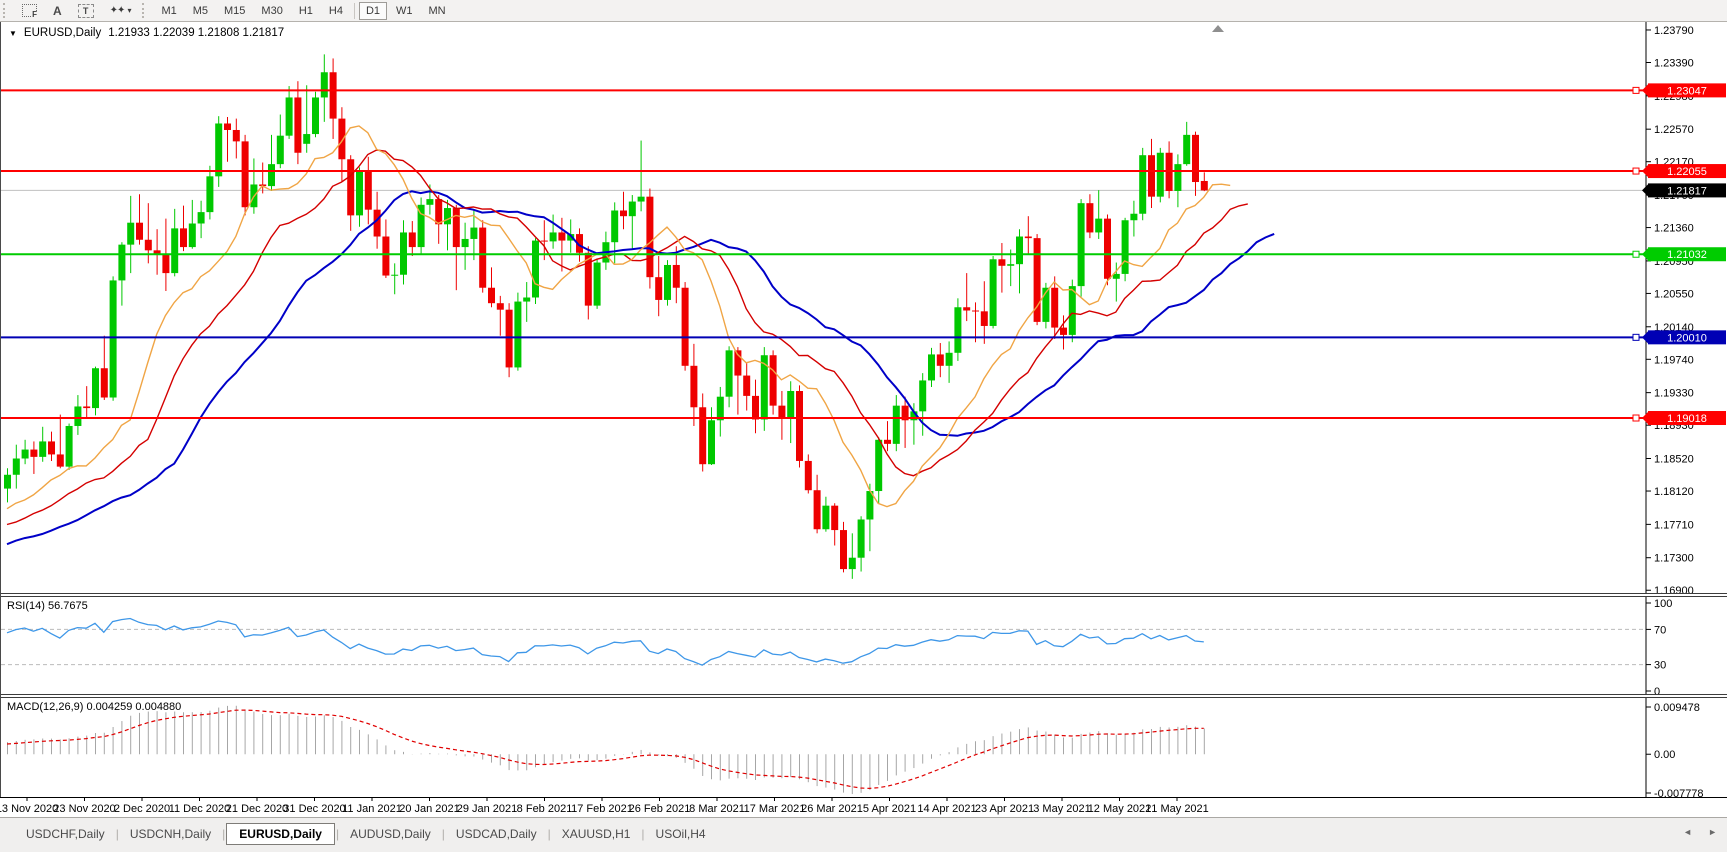 The image size is (1727, 852). I want to click on chart-tab-usdcad: USDCAD,Daily, so click(496, 834).